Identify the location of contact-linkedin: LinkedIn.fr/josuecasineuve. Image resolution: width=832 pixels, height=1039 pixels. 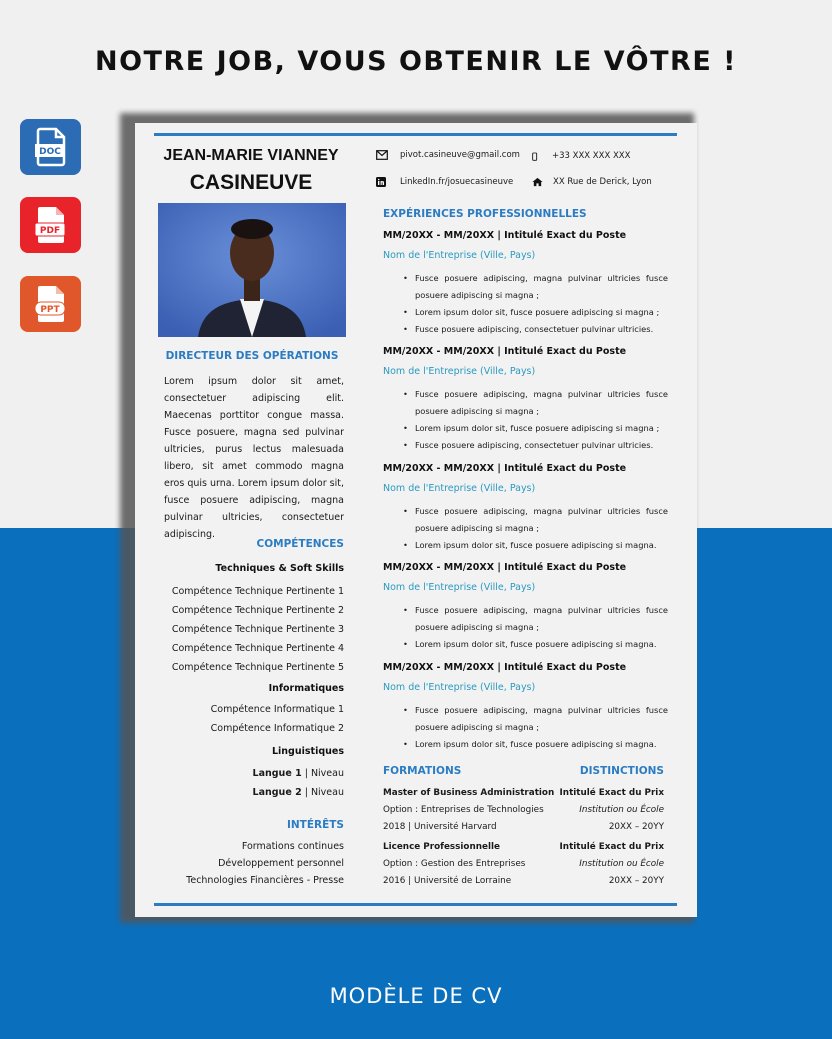
(444, 182).